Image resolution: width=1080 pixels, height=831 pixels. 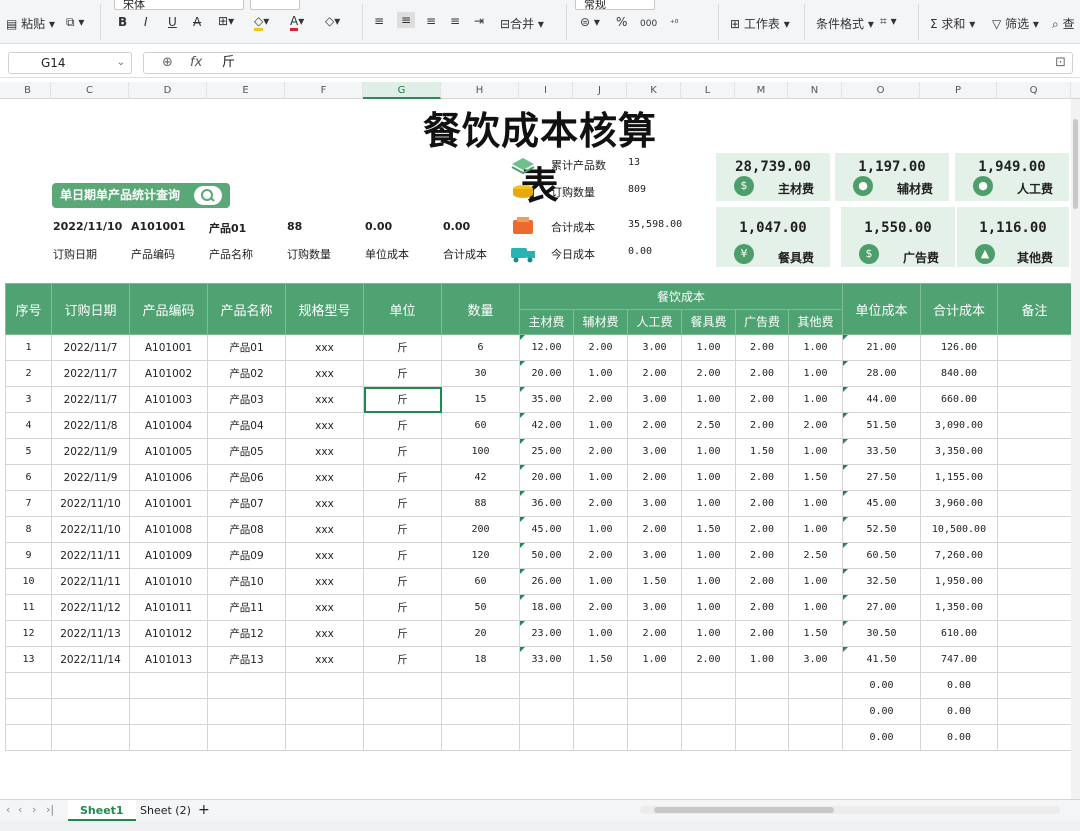 I want to click on table-cell: 2022/11/9, so click(x=90, y=477).